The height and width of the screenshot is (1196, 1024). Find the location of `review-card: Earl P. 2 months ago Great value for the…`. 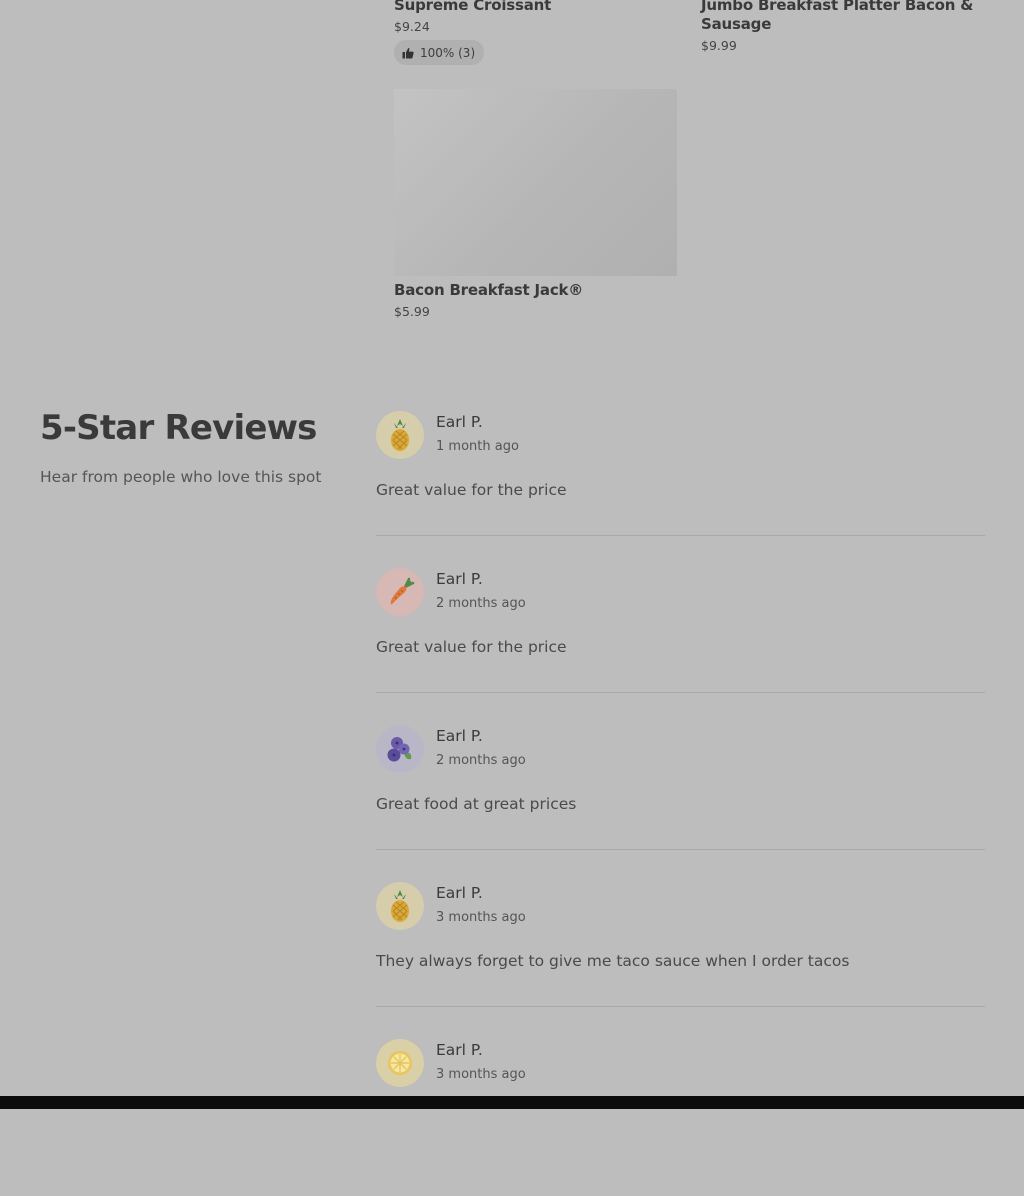

review-card: Earl P. 2 months ago Great value for the… is located at coordinates (680, 646).